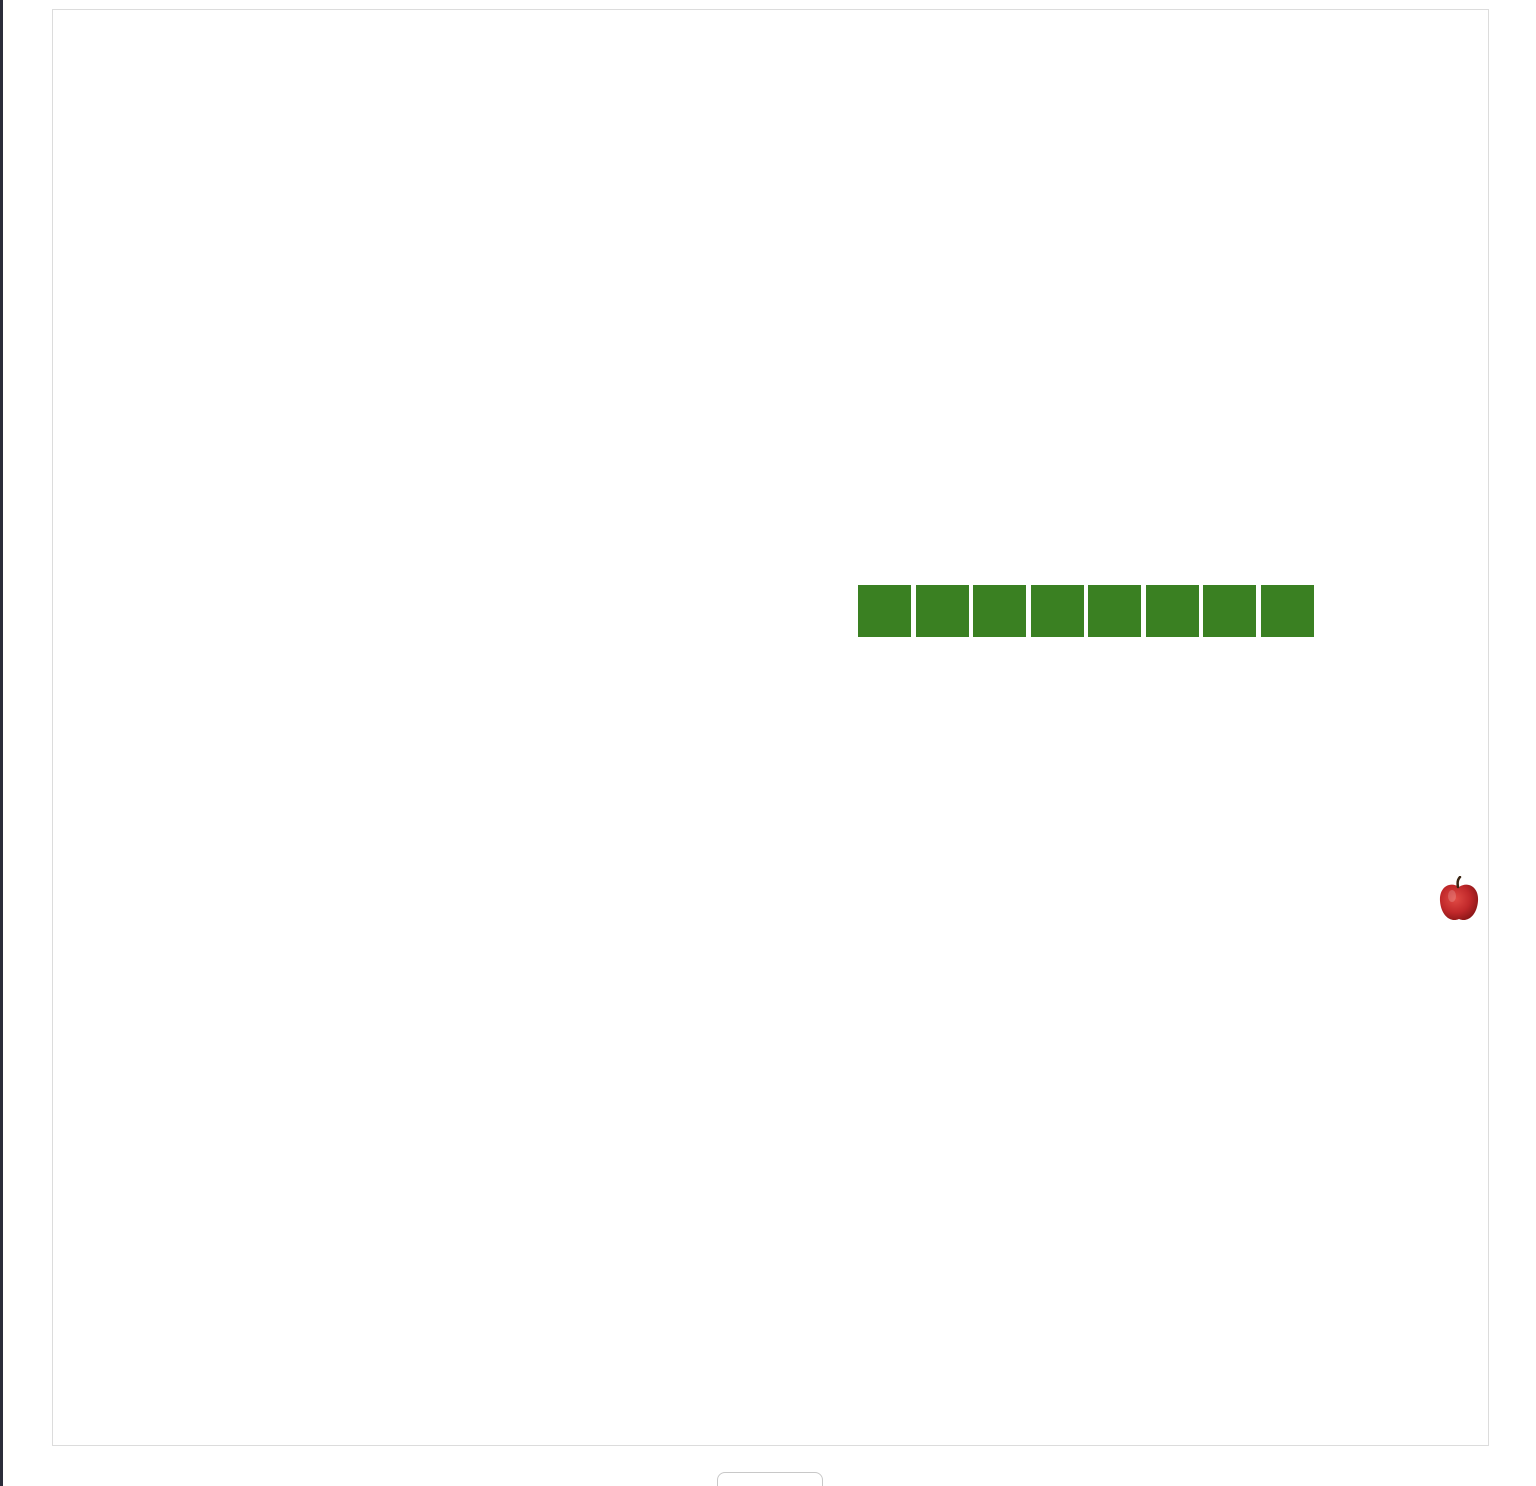 The height and width of the screenshot is (1486, 1536). I want to click on window-edge, so click(1, 743).